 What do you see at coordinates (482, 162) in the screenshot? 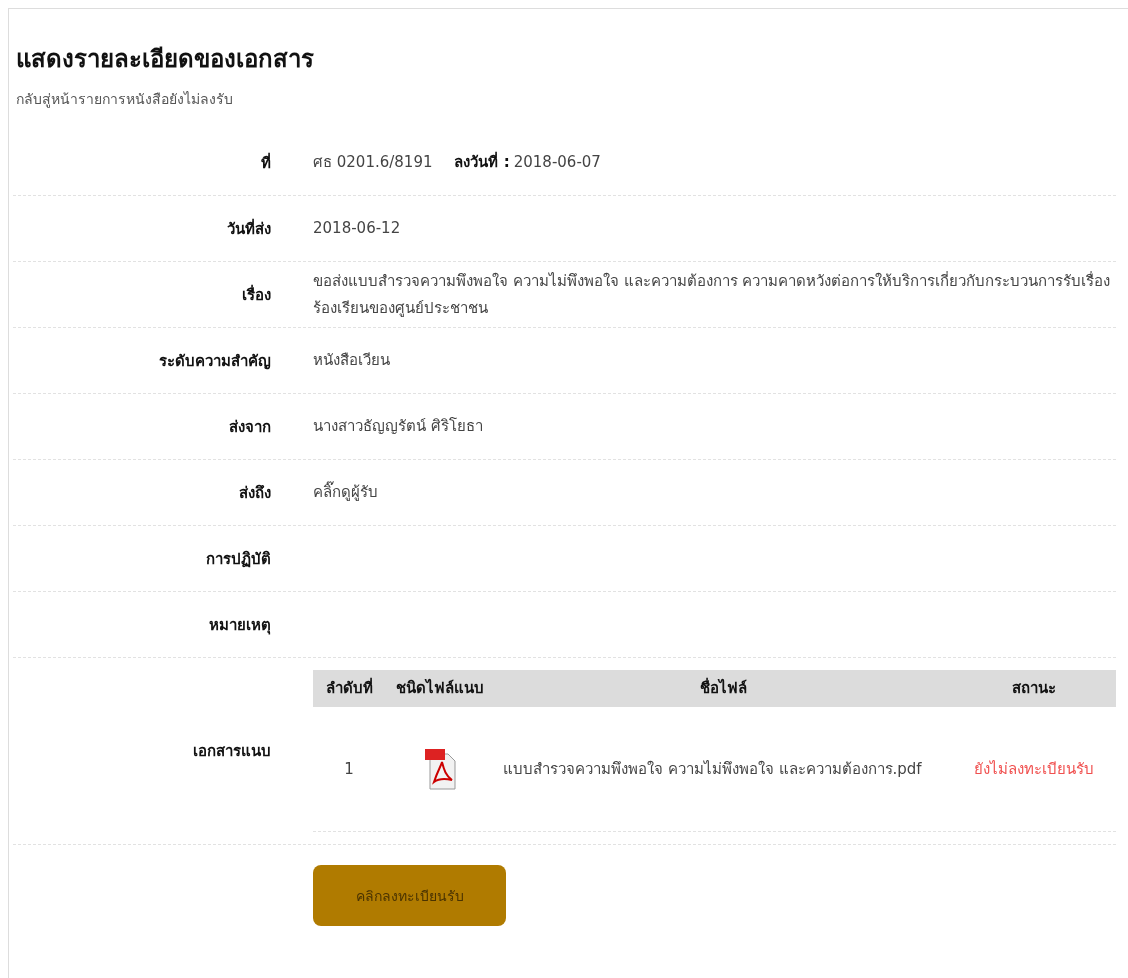
I see `field-label: ลงวันที่ :` at bounding box center [482, 162].